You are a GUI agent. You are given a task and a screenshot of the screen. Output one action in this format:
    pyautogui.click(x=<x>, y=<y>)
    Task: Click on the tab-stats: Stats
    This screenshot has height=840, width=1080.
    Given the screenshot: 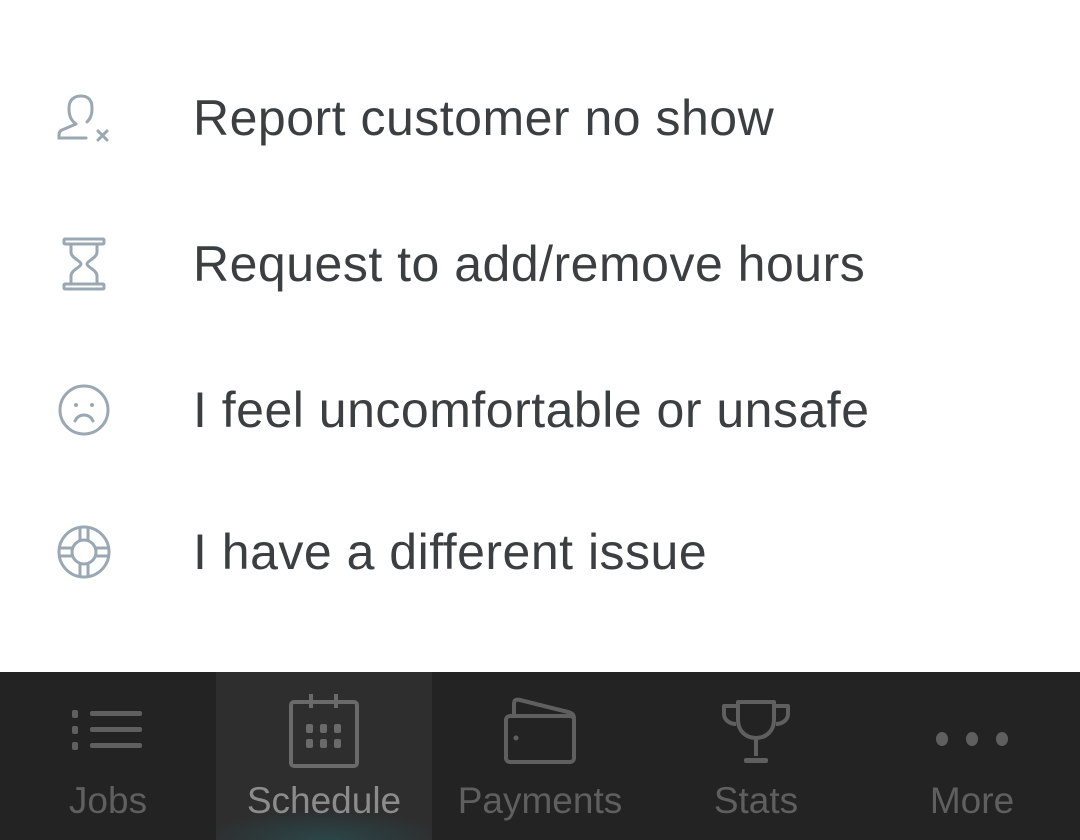 What is the action you would take?
    pyautogui.click(x=756, y=756)
    